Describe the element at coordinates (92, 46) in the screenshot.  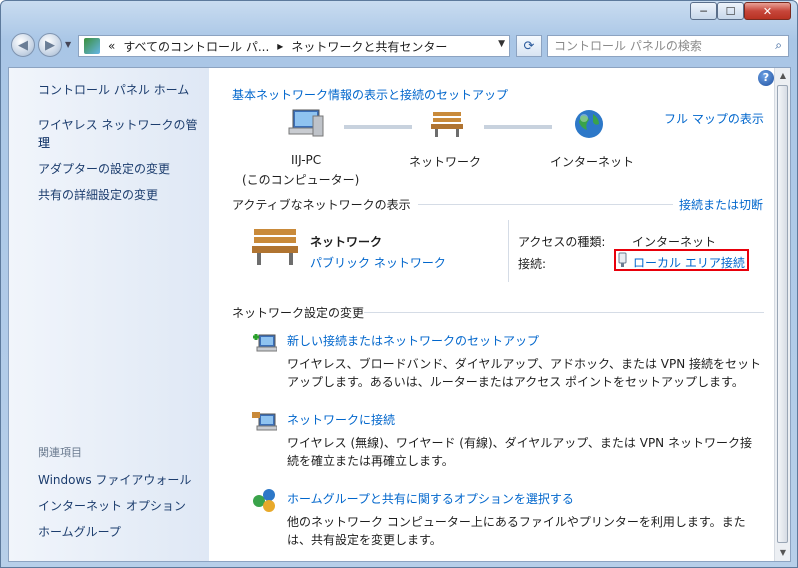
I see `control-panel-icon` at that location.